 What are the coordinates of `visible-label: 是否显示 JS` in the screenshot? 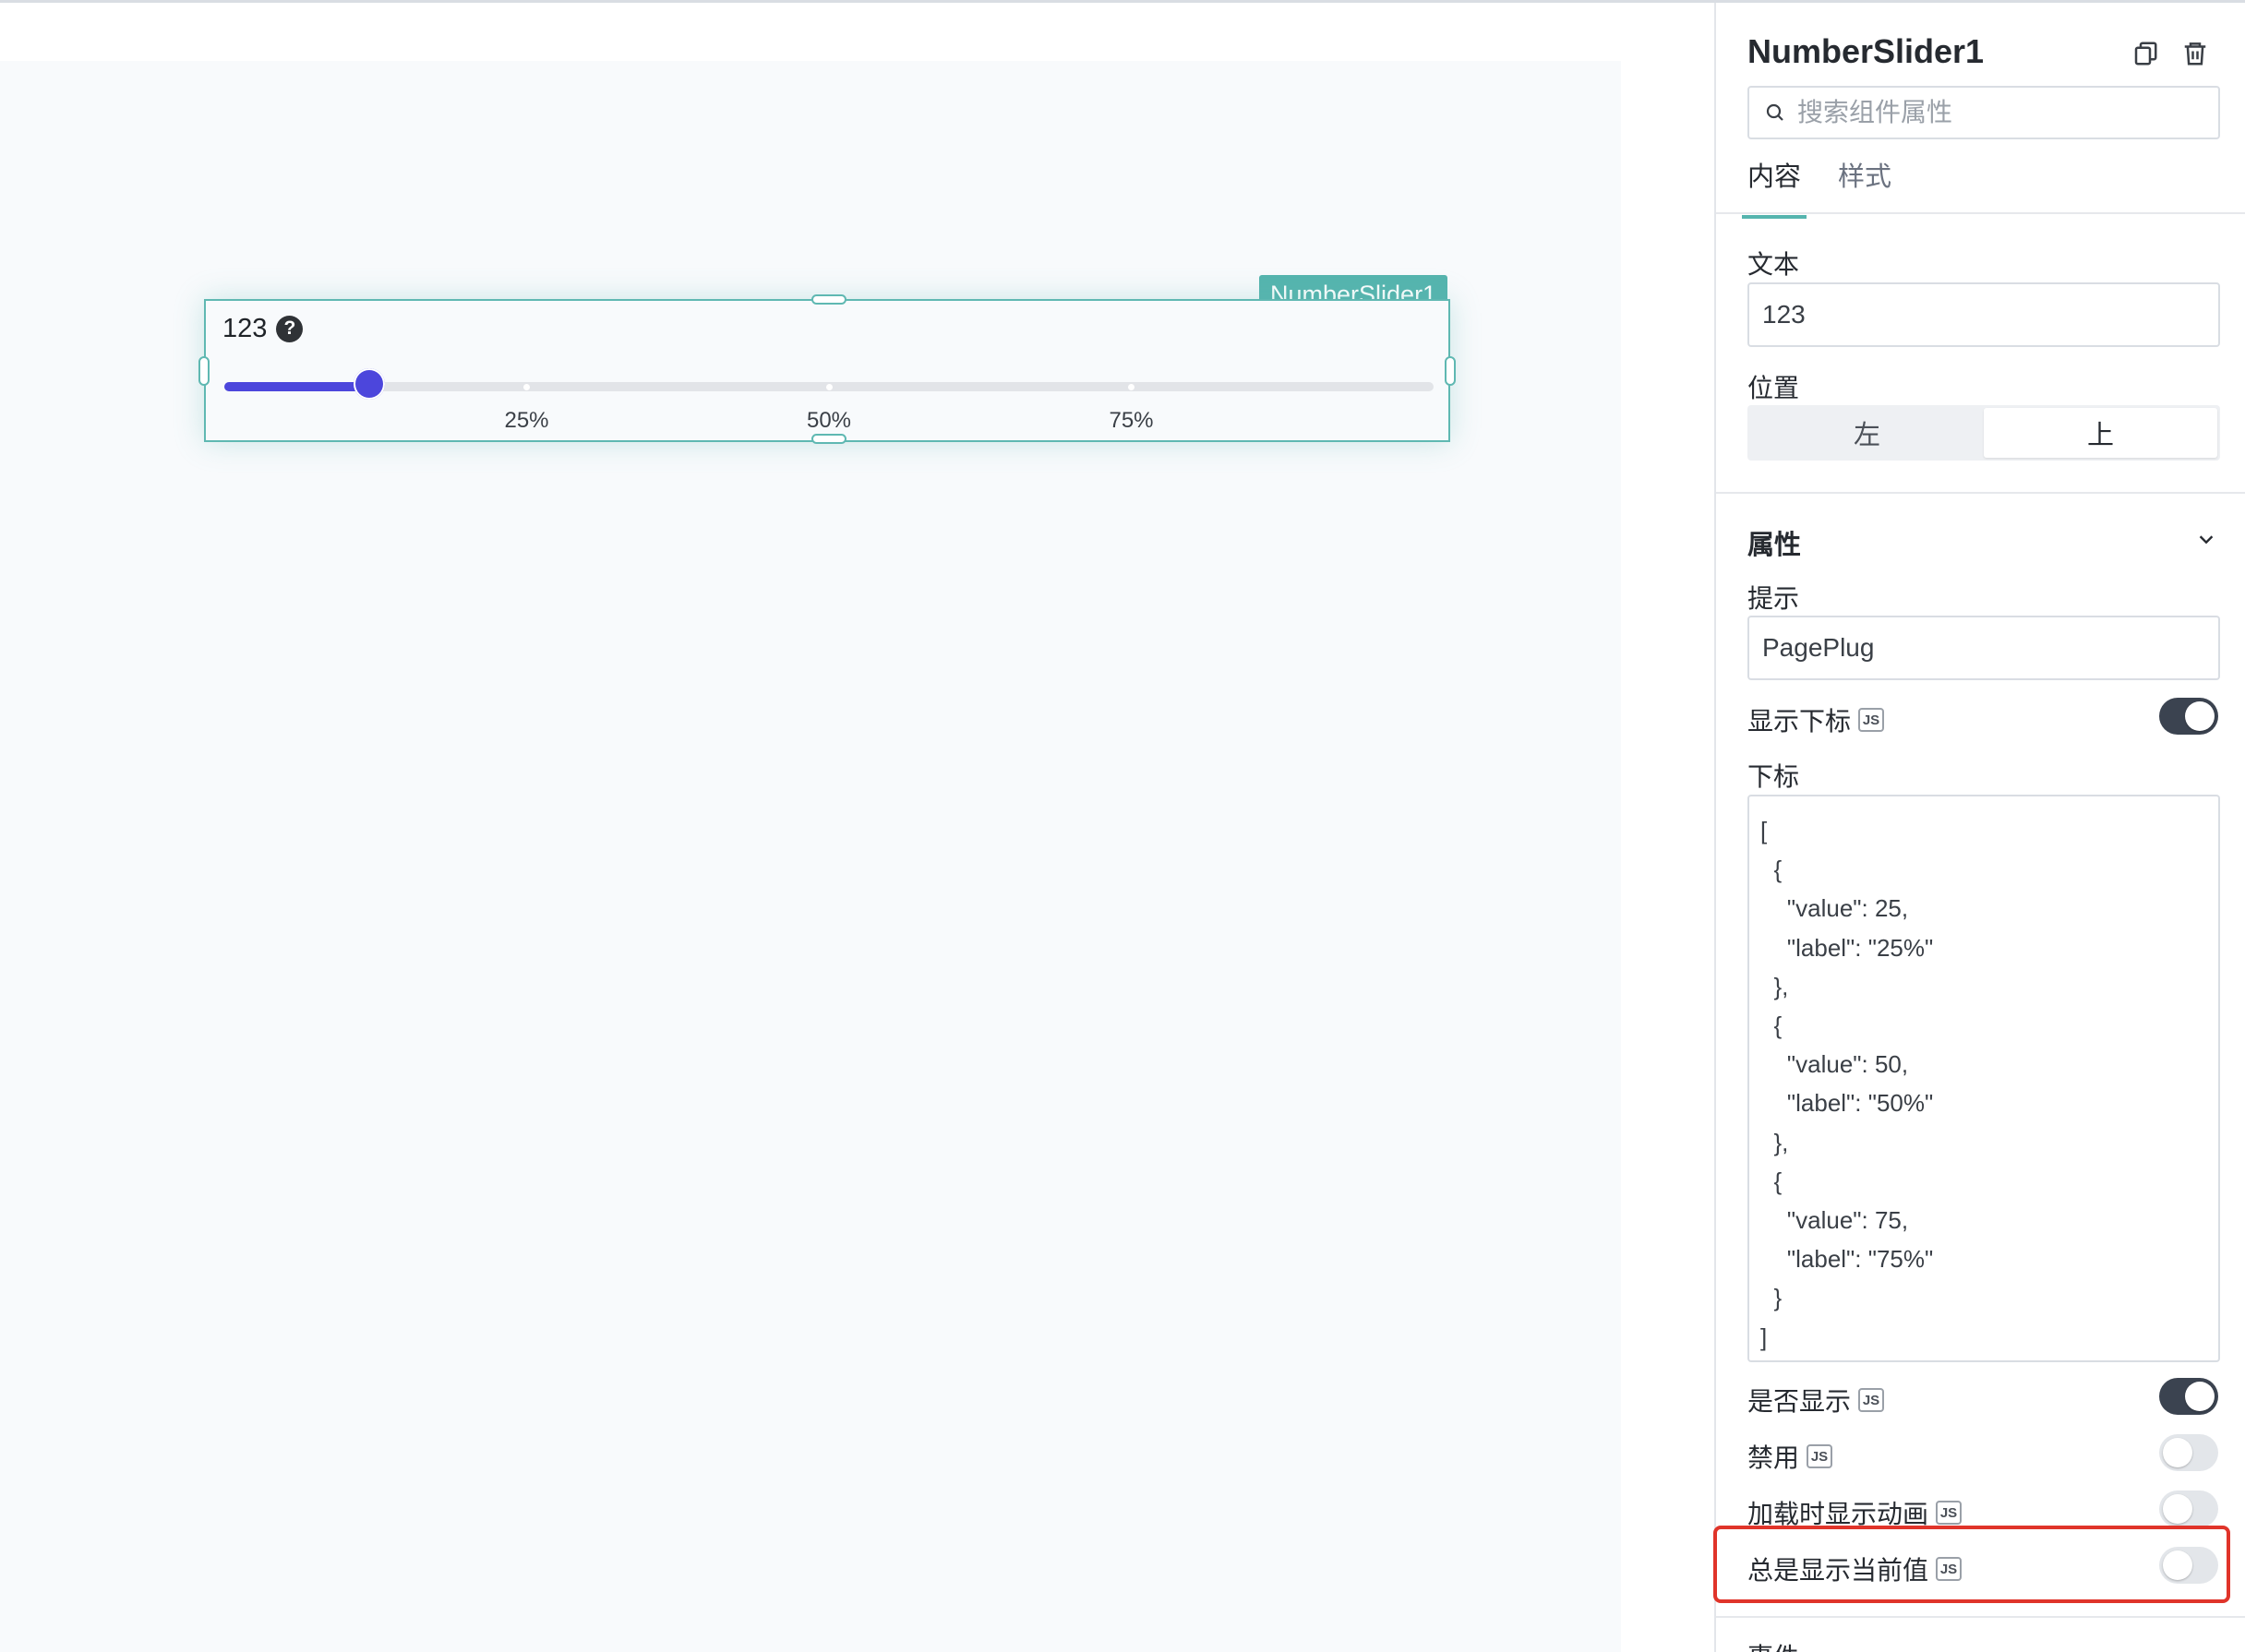 It's located at (1816, 1401).